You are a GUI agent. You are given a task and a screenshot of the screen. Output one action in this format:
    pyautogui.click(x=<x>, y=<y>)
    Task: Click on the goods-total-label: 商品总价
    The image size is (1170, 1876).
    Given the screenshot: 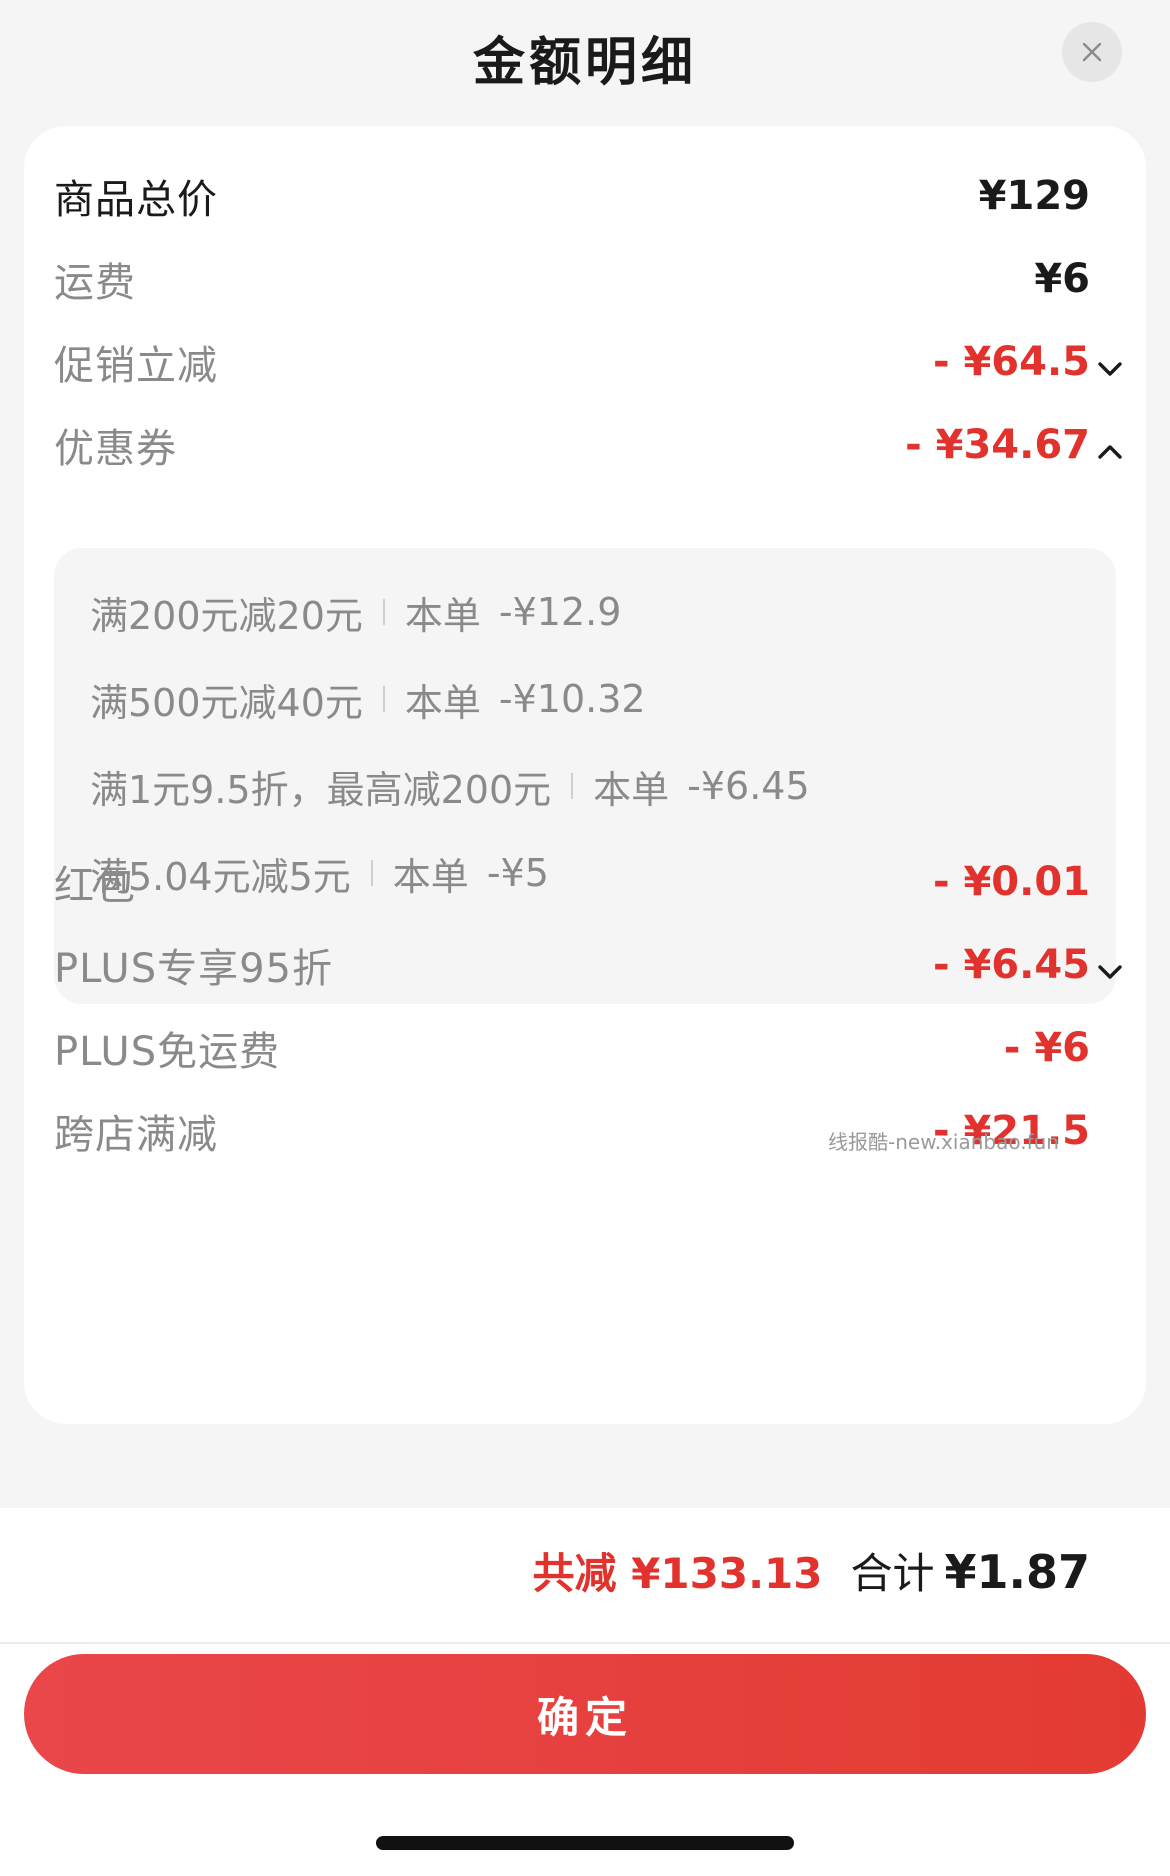 What is the action you would take?
    pyautogui.click(x=136, y=200)
    